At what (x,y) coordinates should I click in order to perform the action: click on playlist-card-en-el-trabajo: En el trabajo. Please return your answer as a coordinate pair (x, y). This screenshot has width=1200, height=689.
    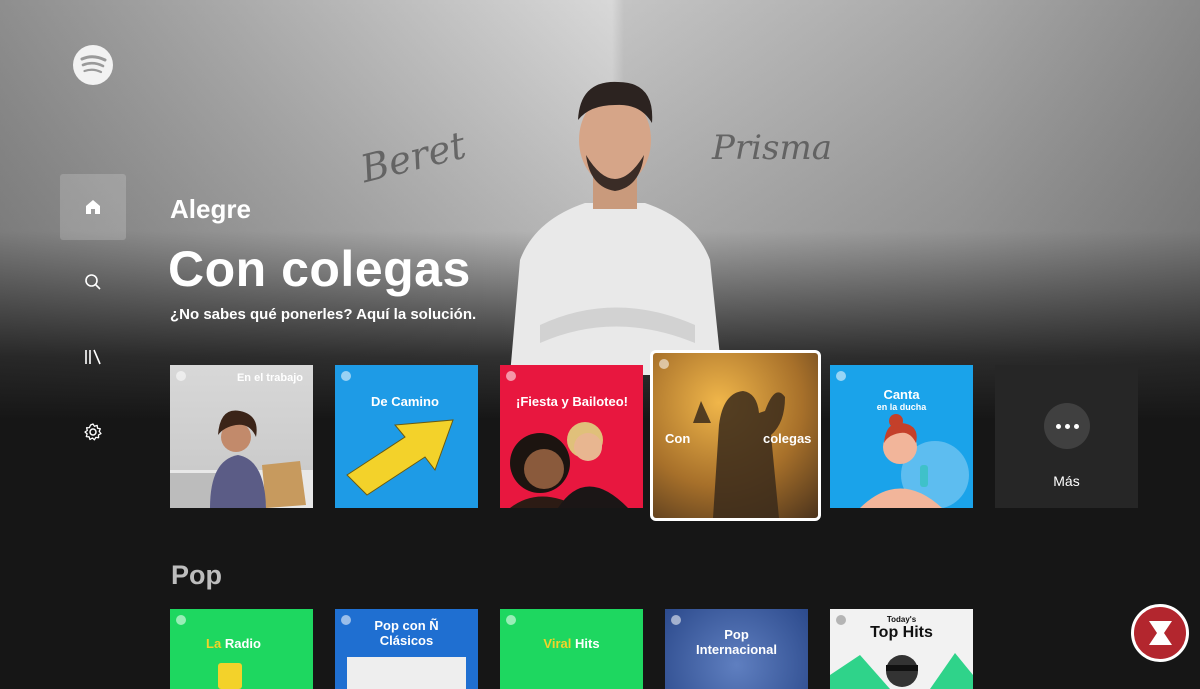
    Looking at the image, I should click on (241, 436).